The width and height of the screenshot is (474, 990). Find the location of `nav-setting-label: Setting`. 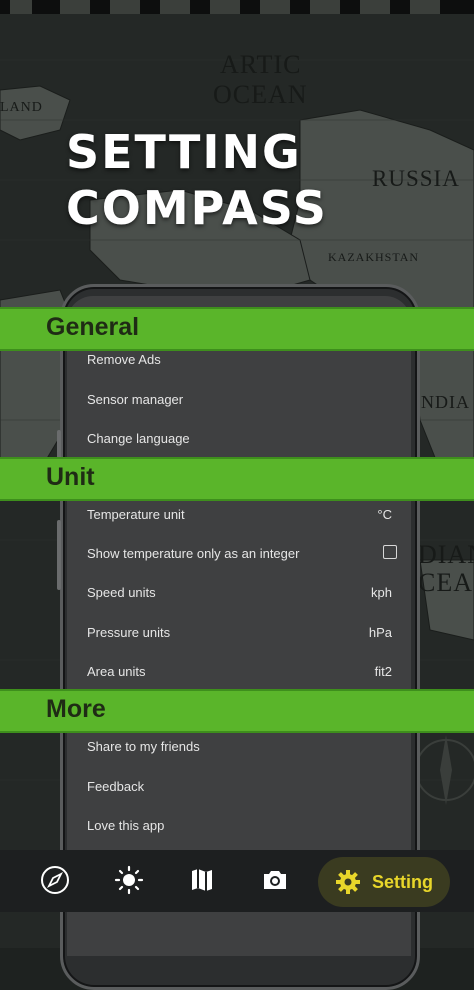

nav-setting-label: Setting is located at coordinates (402, 882).